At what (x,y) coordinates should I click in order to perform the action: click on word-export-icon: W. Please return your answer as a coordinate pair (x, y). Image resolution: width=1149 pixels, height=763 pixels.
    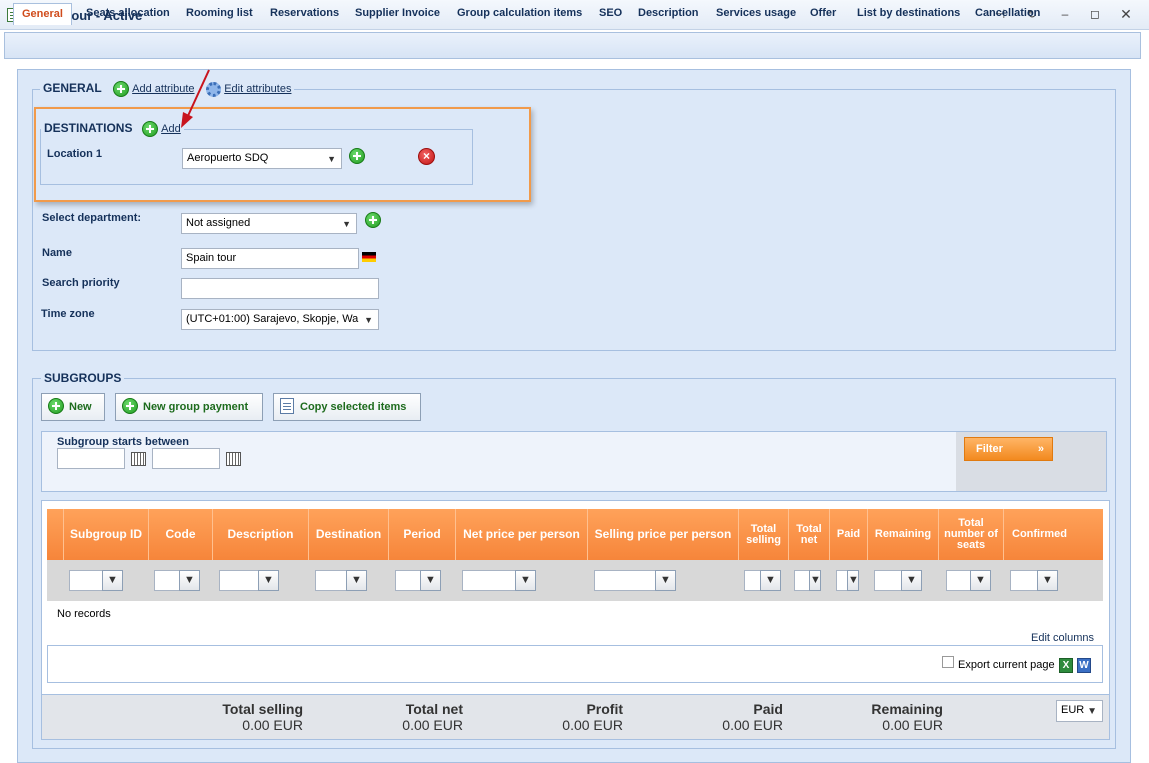
    Looking at the image, I should click on (1084, 665).